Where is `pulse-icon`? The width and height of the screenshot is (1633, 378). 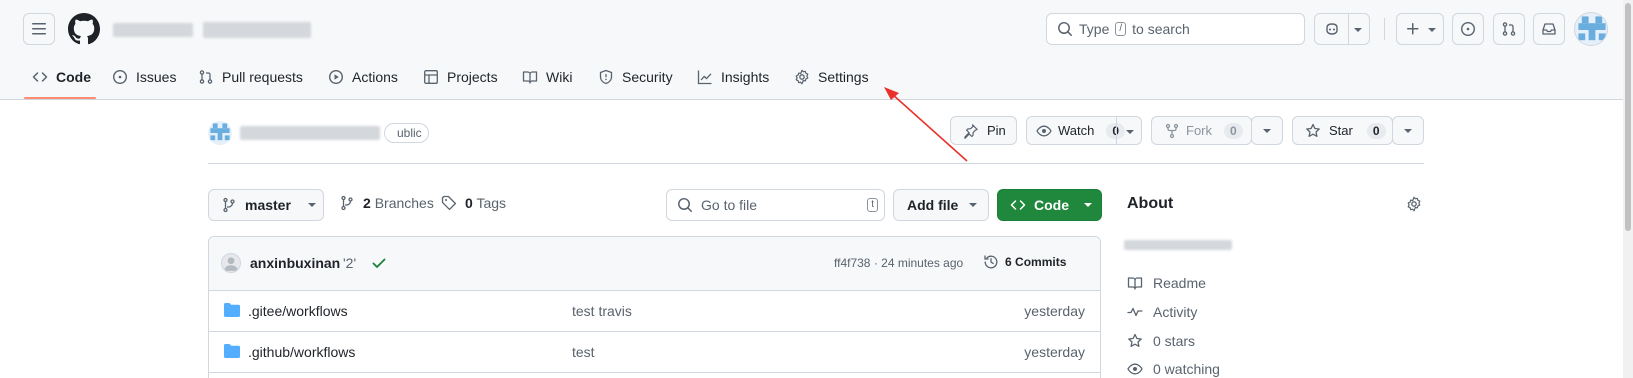
pulse-icon is located at coordinates (1135, 312).